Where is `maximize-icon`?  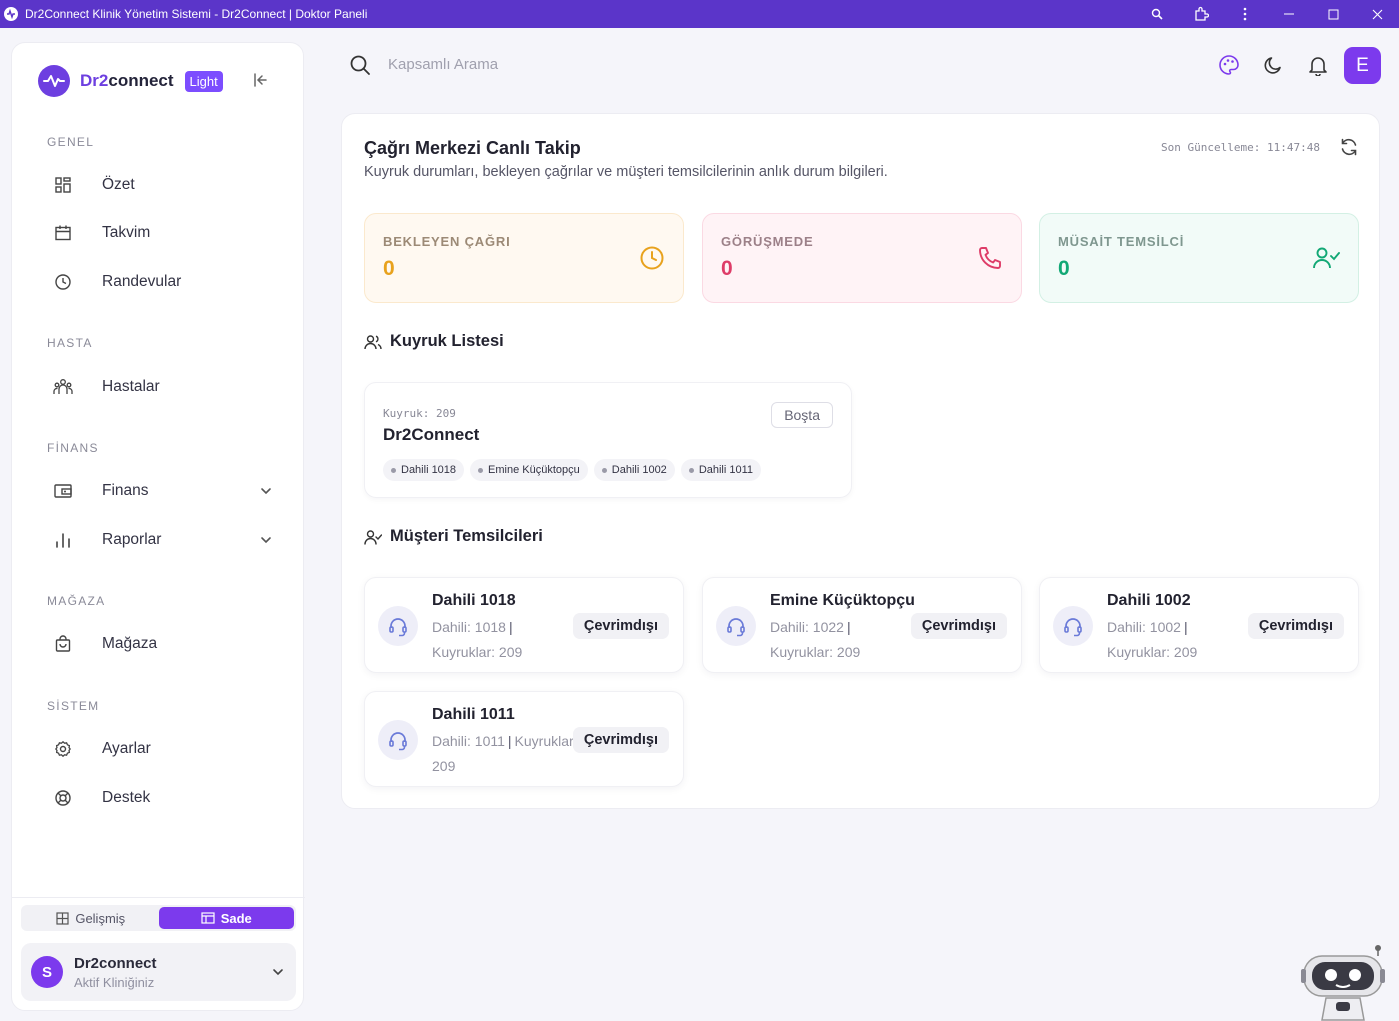 maximize-icon is located at coordinates (1333, 14).